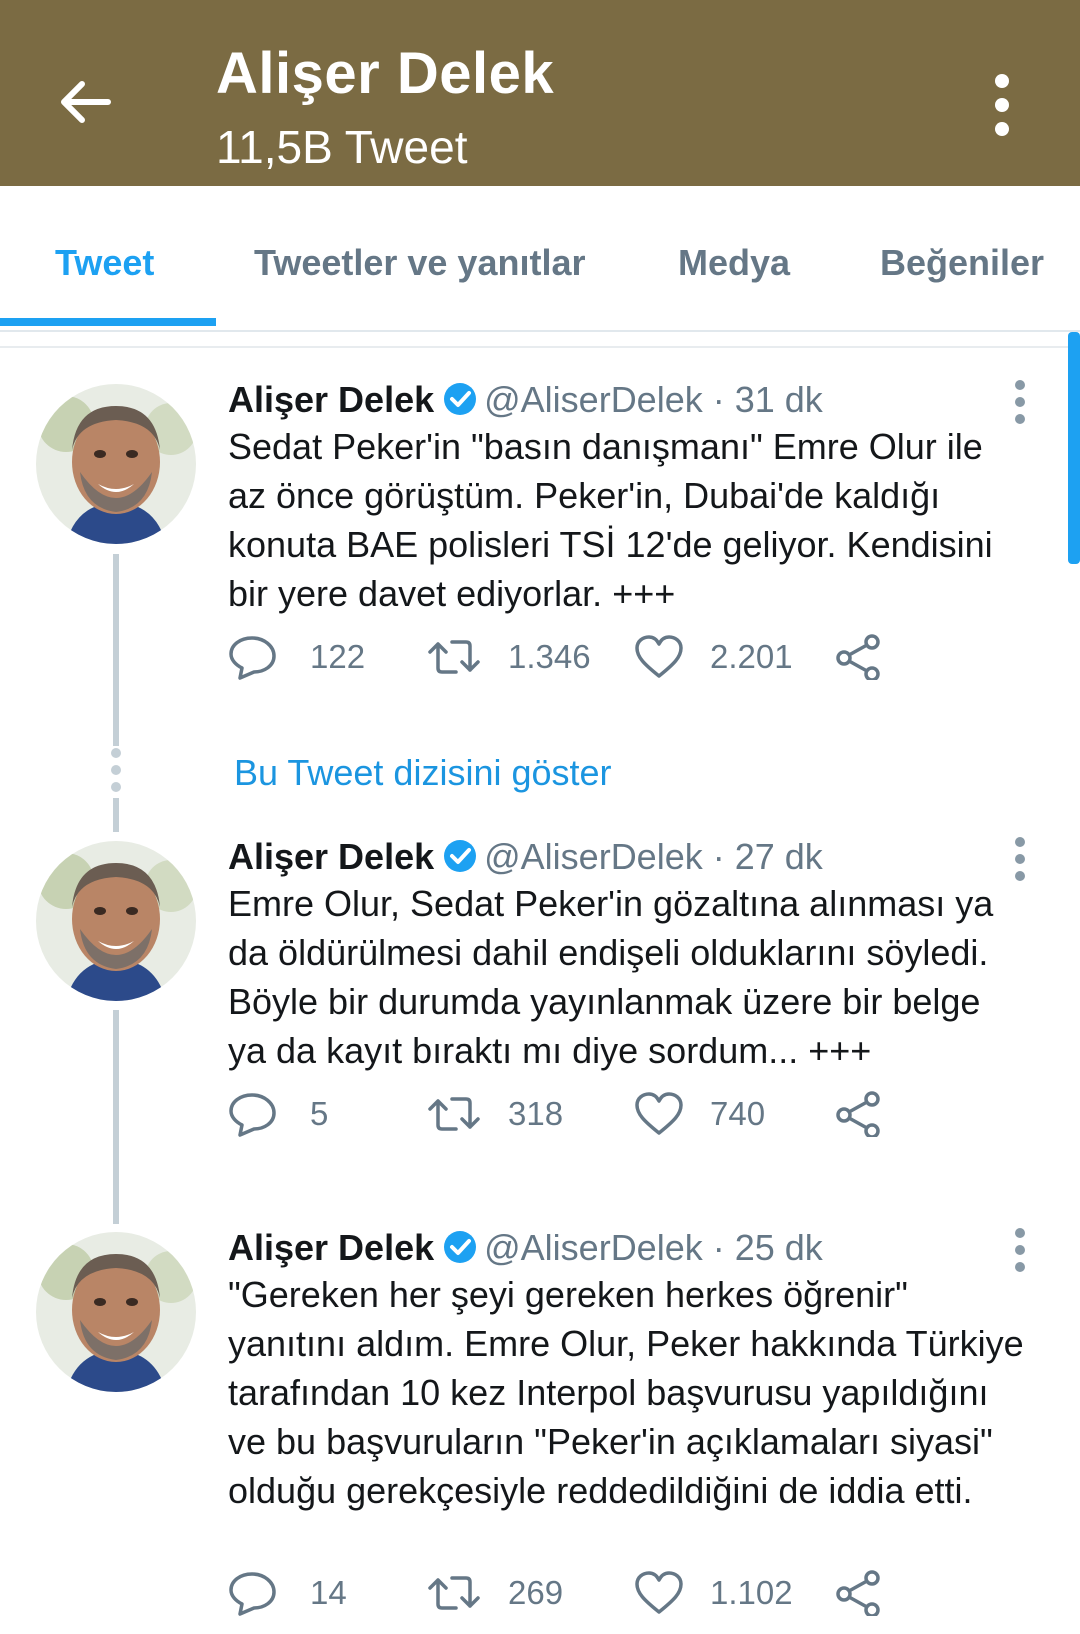  What do you see at coordinates (549, 656) in the screenshot?
I see `retweet-count: 1.346` at bounding box center [549, 656].